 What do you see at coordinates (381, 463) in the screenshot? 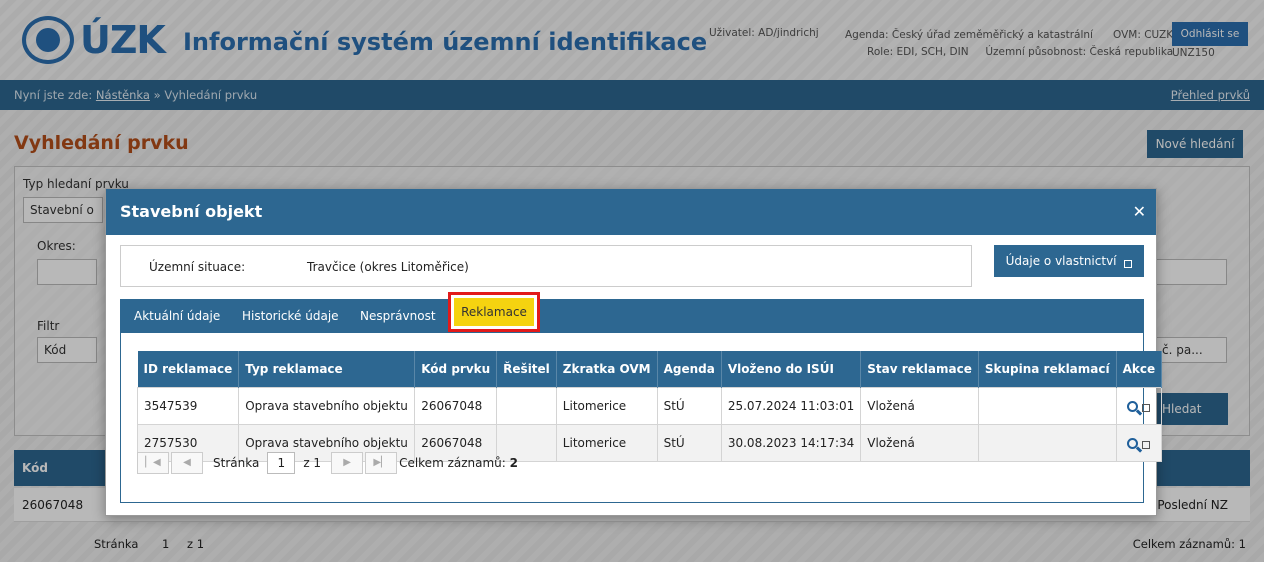
I see `last-page-icon: ▶▏` at bounding box center [381, 463].